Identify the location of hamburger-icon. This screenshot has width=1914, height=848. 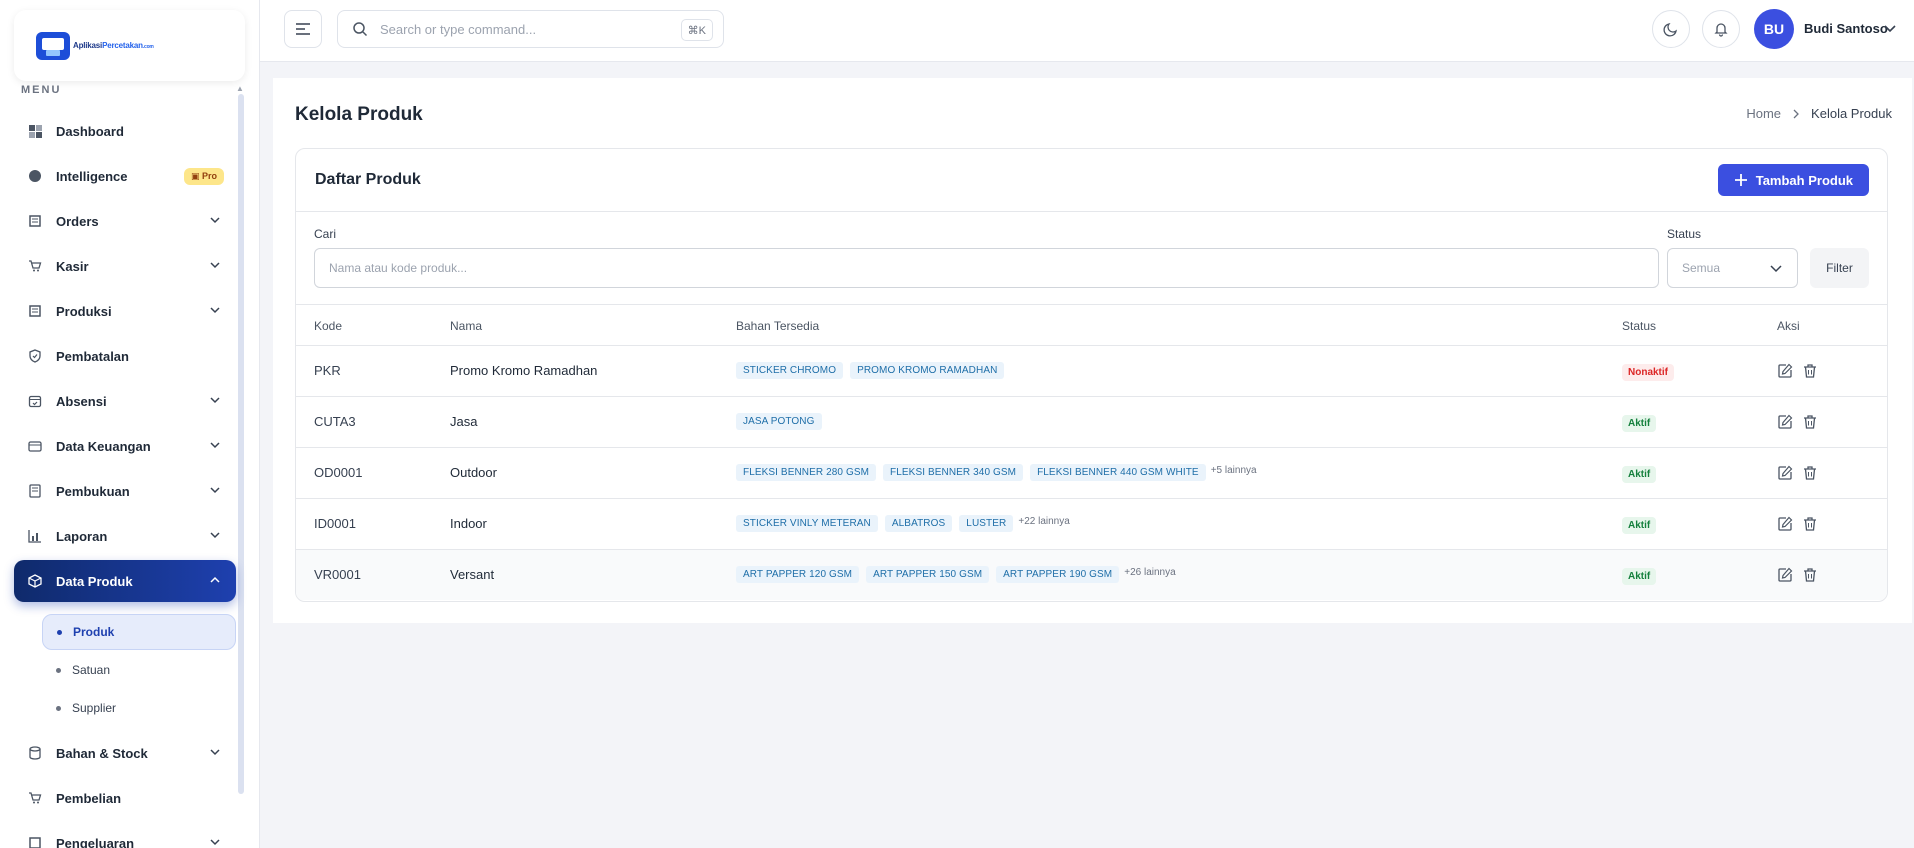
(303, 29).